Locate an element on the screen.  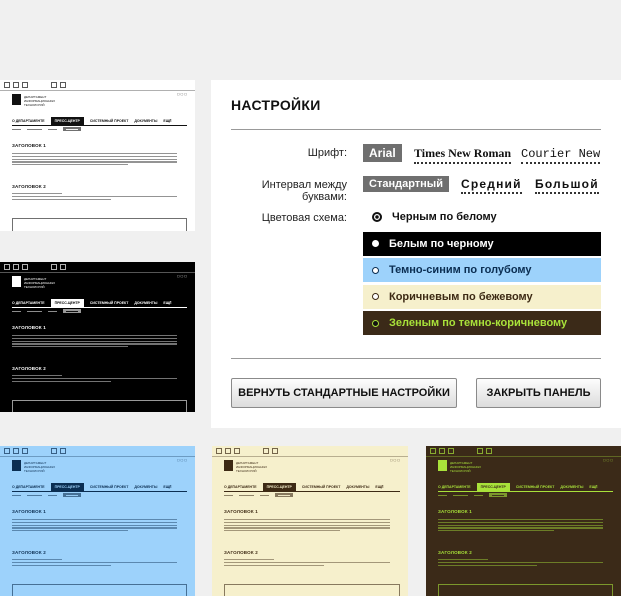
scheme-option-3: Коричневым по бежевому is located at coordinates (482, 296).